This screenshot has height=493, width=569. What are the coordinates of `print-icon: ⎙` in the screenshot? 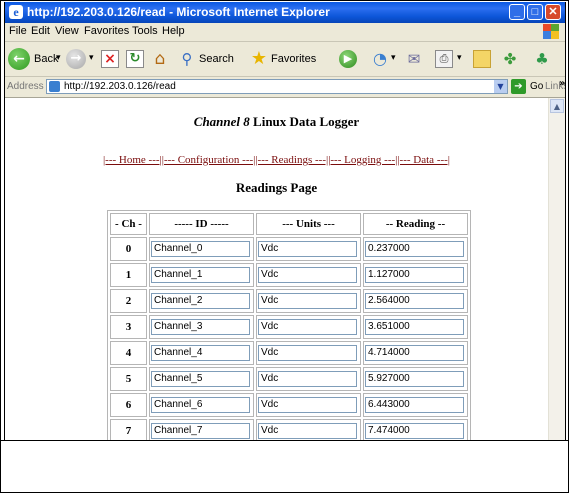 It's located at (444, 59).